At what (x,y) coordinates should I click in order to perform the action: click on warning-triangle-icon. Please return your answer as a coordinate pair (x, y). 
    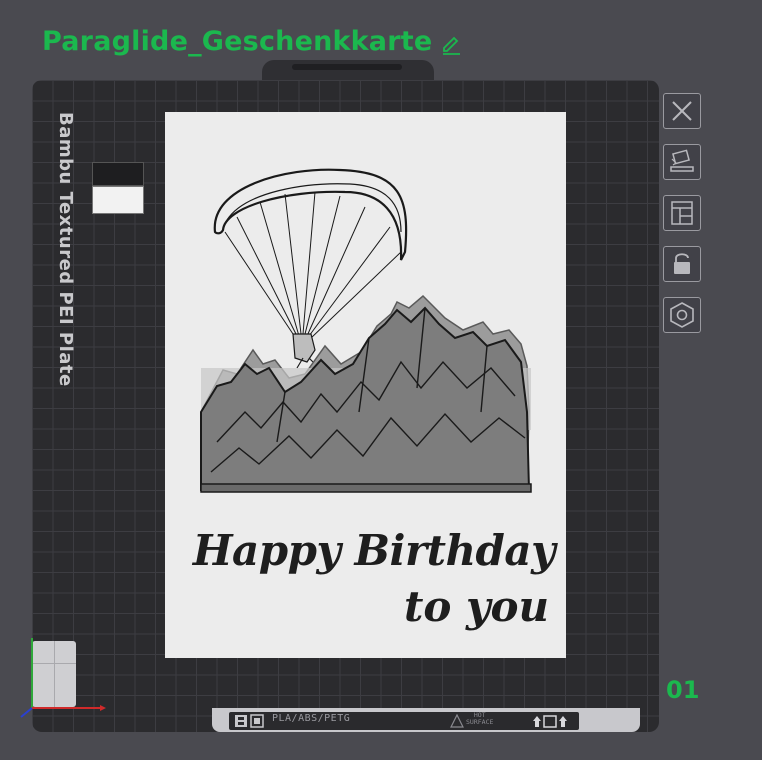
    Looking at the image, I should click on (457, 721).